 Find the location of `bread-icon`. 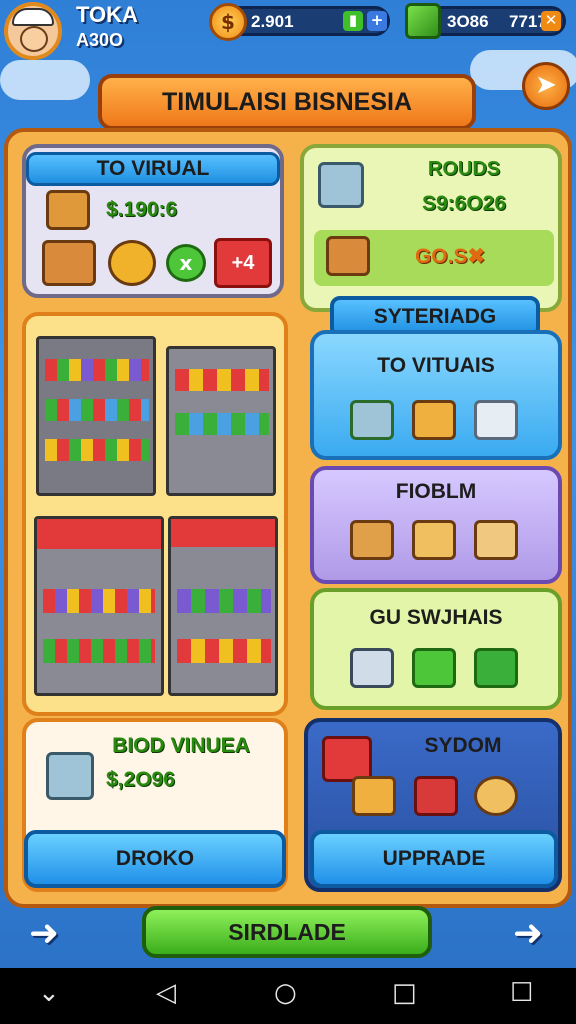

bread-icon is located at coordinates (496, 796).